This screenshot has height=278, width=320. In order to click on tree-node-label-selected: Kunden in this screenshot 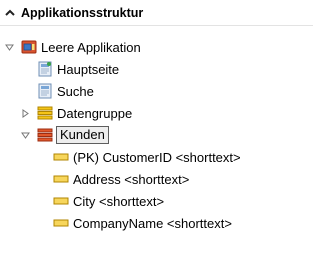, I will do `click(82, 135)`.